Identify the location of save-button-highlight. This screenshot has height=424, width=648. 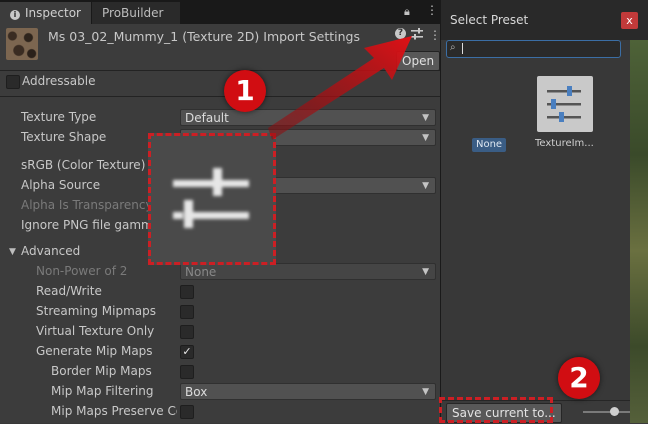
(496, 410).